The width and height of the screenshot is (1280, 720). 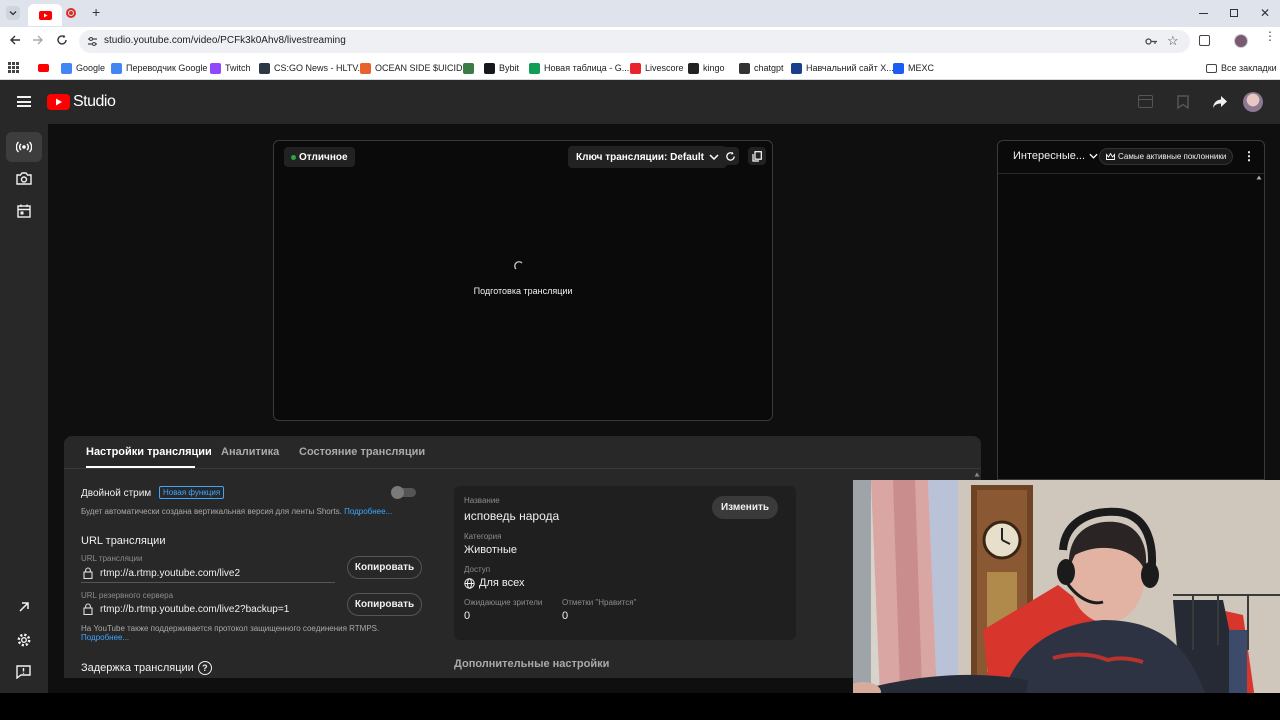 I want to click on tab-recording, so click(x=71, y=13).